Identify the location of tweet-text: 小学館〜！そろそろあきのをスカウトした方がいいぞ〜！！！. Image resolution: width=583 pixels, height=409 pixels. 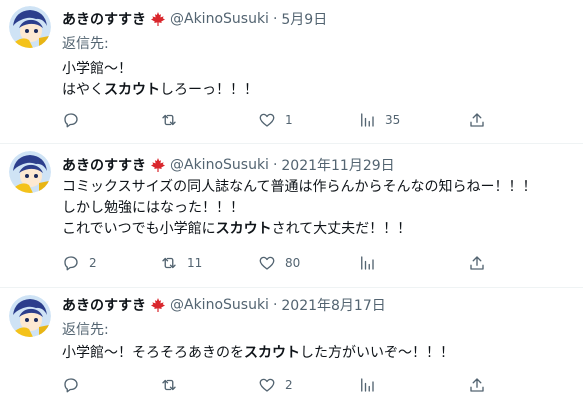
(258, 353).